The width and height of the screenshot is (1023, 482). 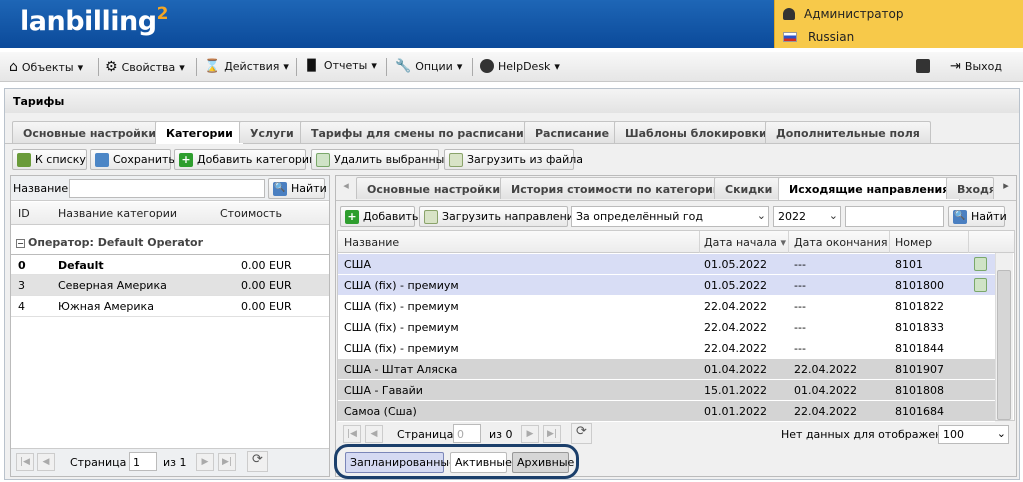 I want to click on right-page-input: 0, so click(x=467, y=433).